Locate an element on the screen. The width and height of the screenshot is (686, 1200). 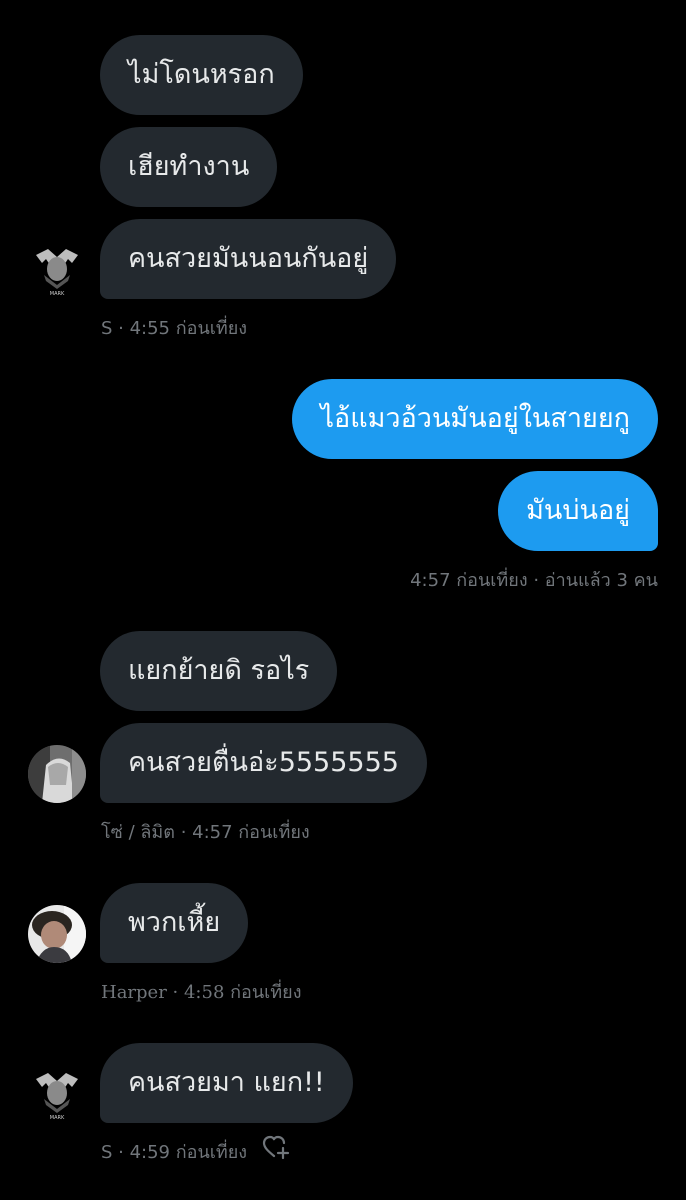
message-bubble: แยกย้ายดิ รอไร is located at coordinates (219, 671).